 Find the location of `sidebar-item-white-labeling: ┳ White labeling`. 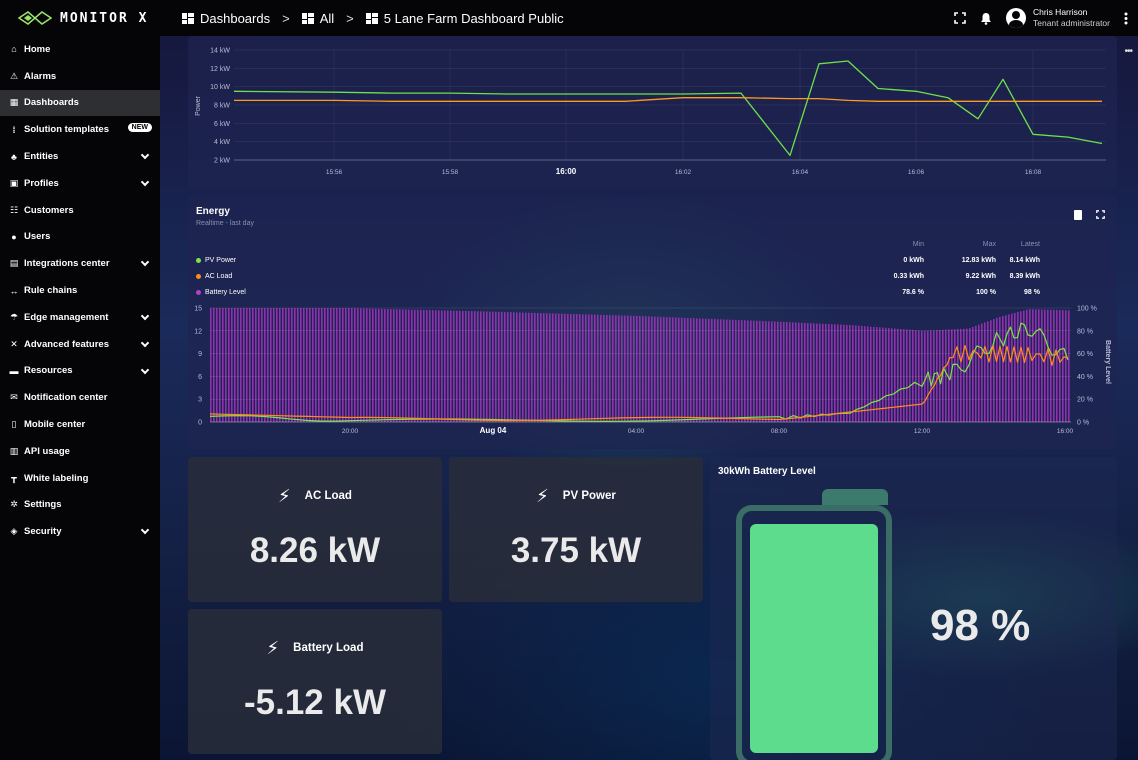

sidebar-item-white-labeling: ┳ White labeling is located at coordinates (80, 478).